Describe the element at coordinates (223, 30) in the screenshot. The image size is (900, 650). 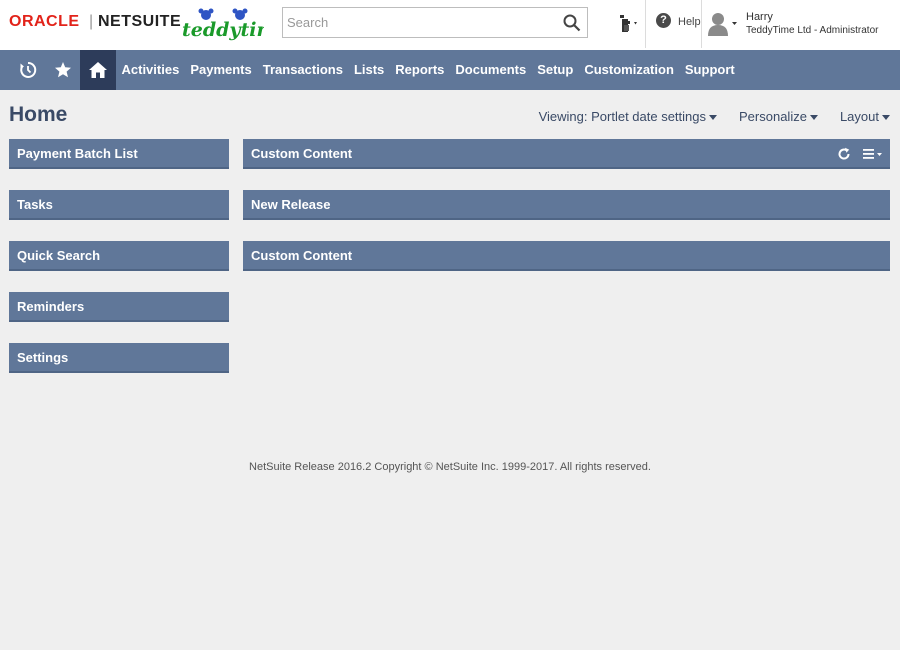
I see `company-logo-text: teddytime` at that location.